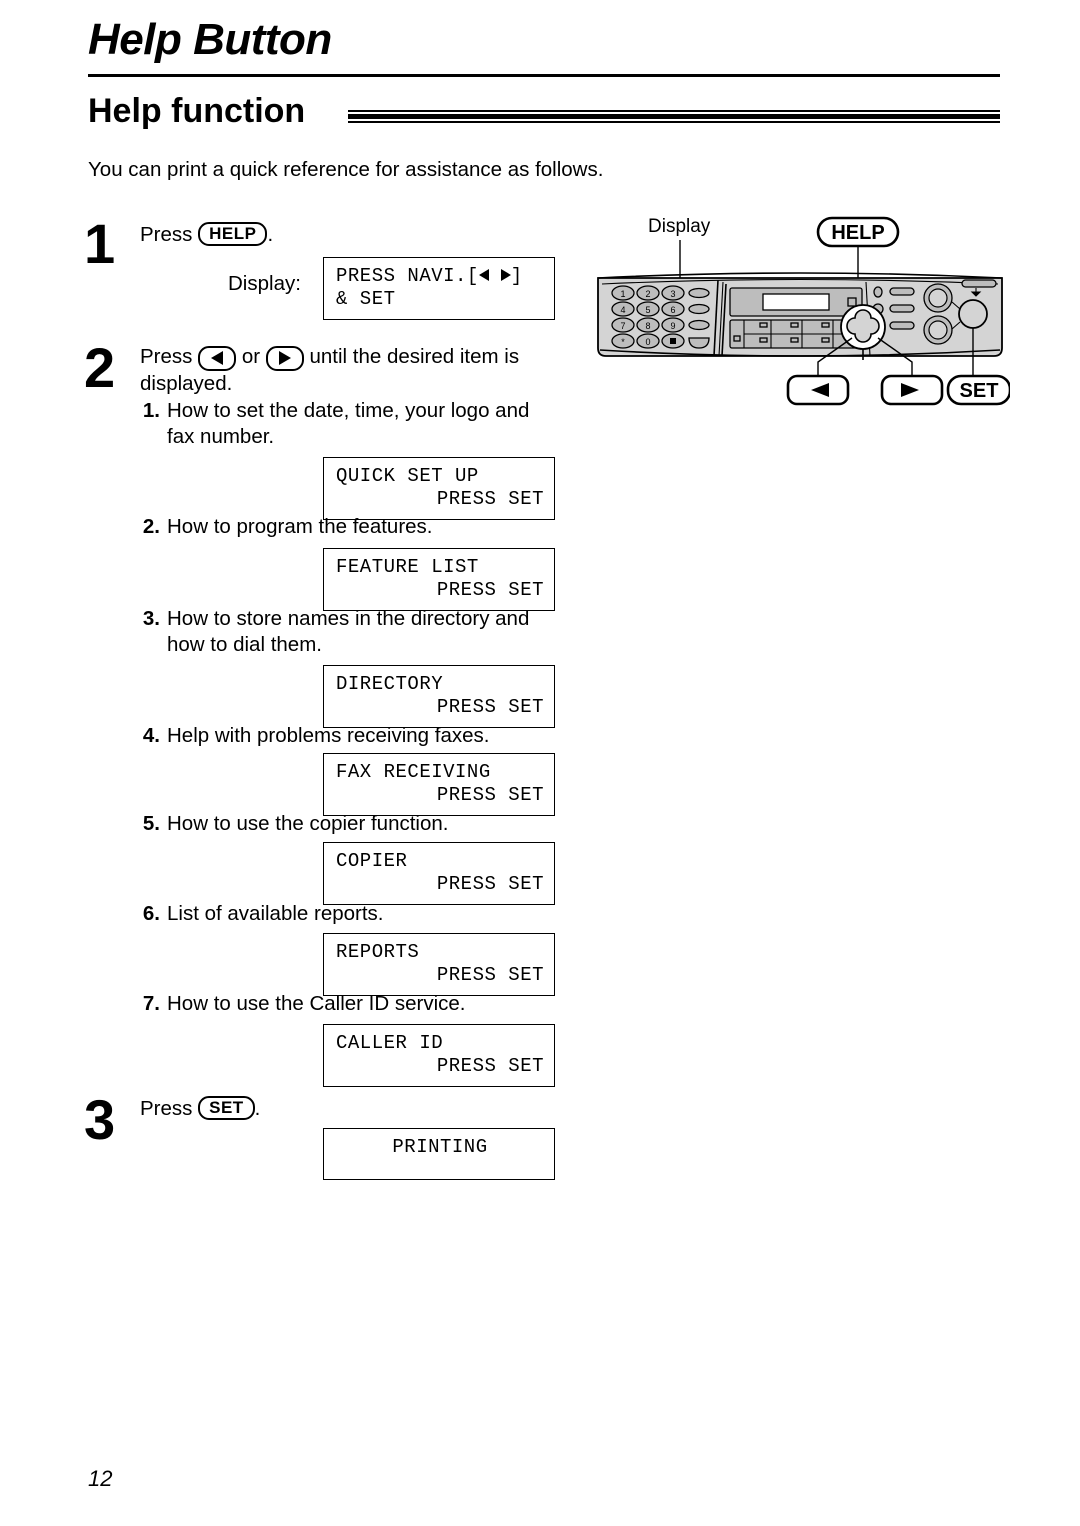  I want to click on list-item: 7. How to use the Caller ID service., so click(344, 1004).